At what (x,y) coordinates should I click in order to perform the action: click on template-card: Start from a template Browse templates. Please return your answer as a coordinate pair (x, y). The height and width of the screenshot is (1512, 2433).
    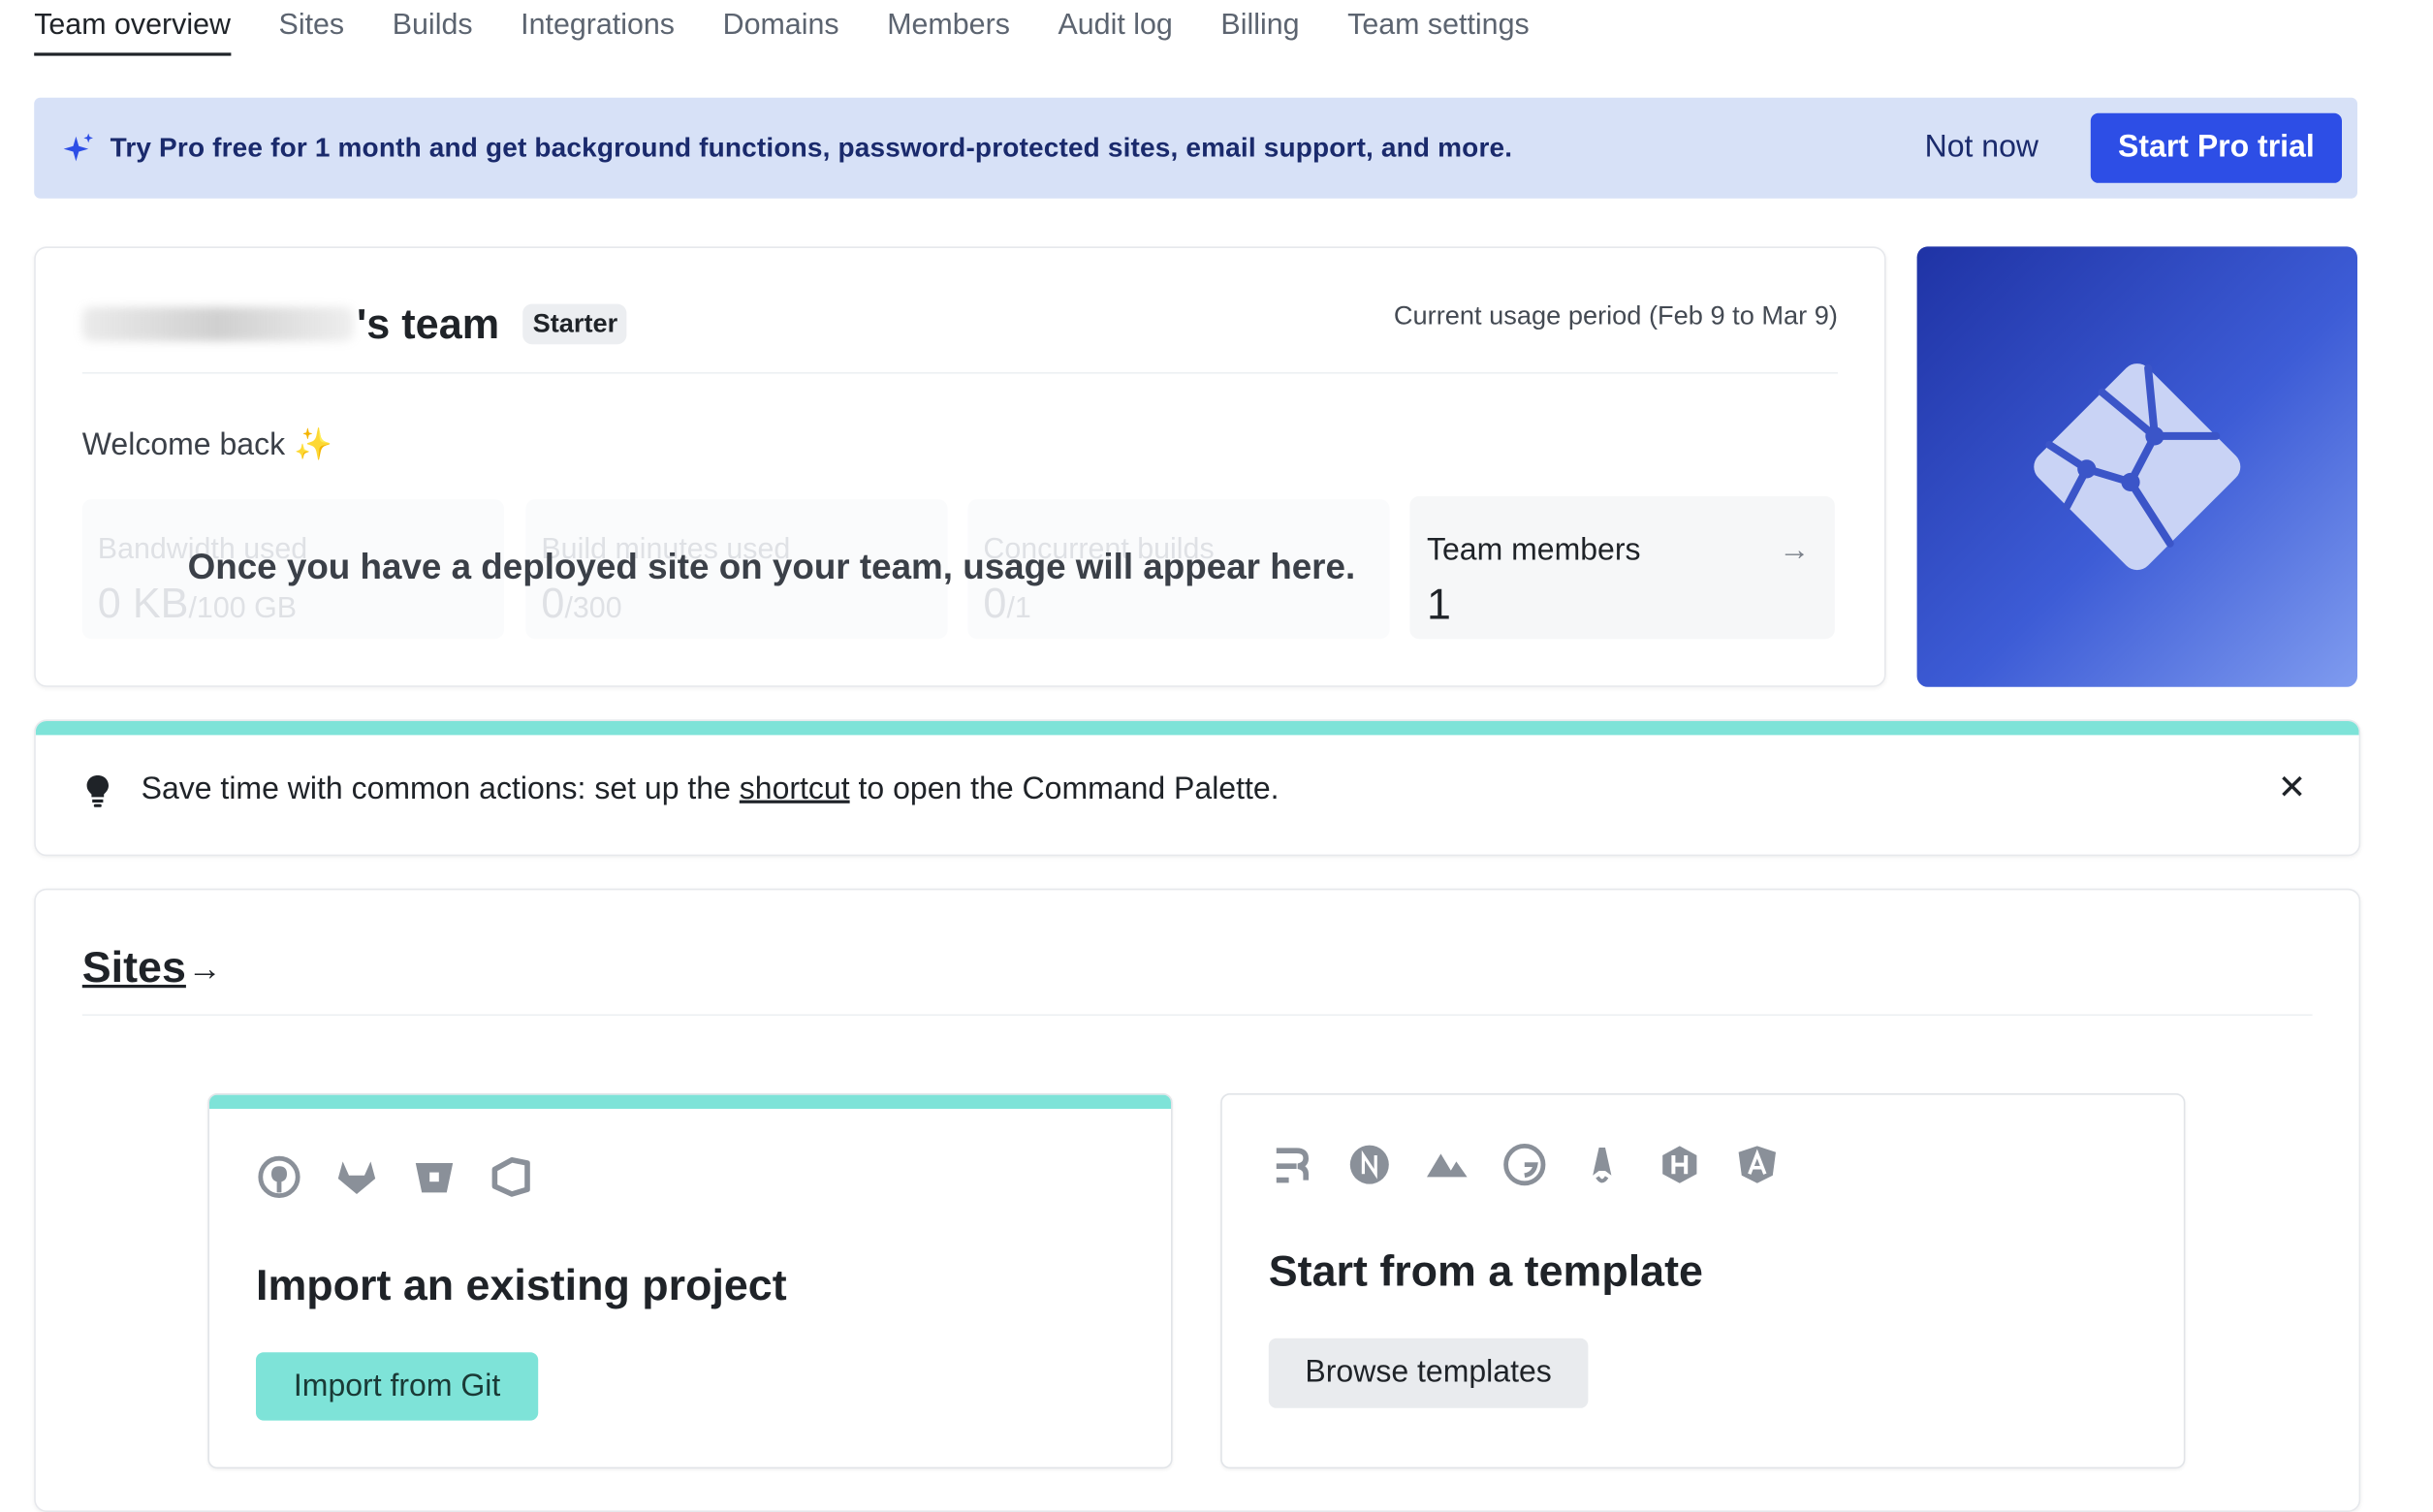
    Looking at the image, I should click on (1703, 1281).